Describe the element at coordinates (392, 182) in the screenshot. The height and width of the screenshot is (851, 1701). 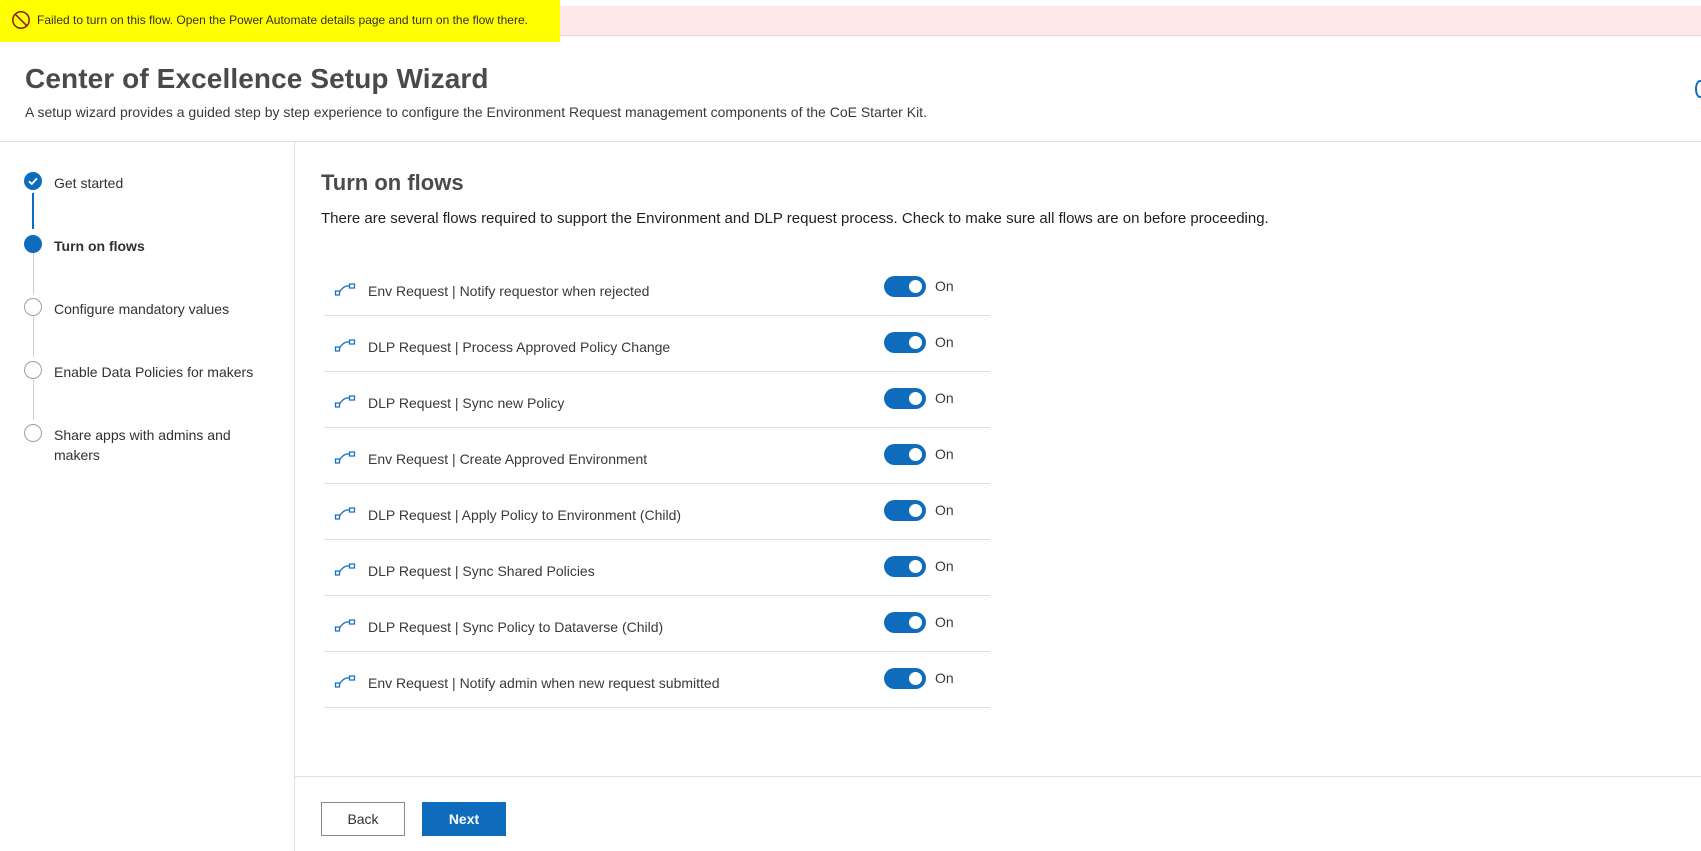
I see `section-title: Turn on flows` at that location.